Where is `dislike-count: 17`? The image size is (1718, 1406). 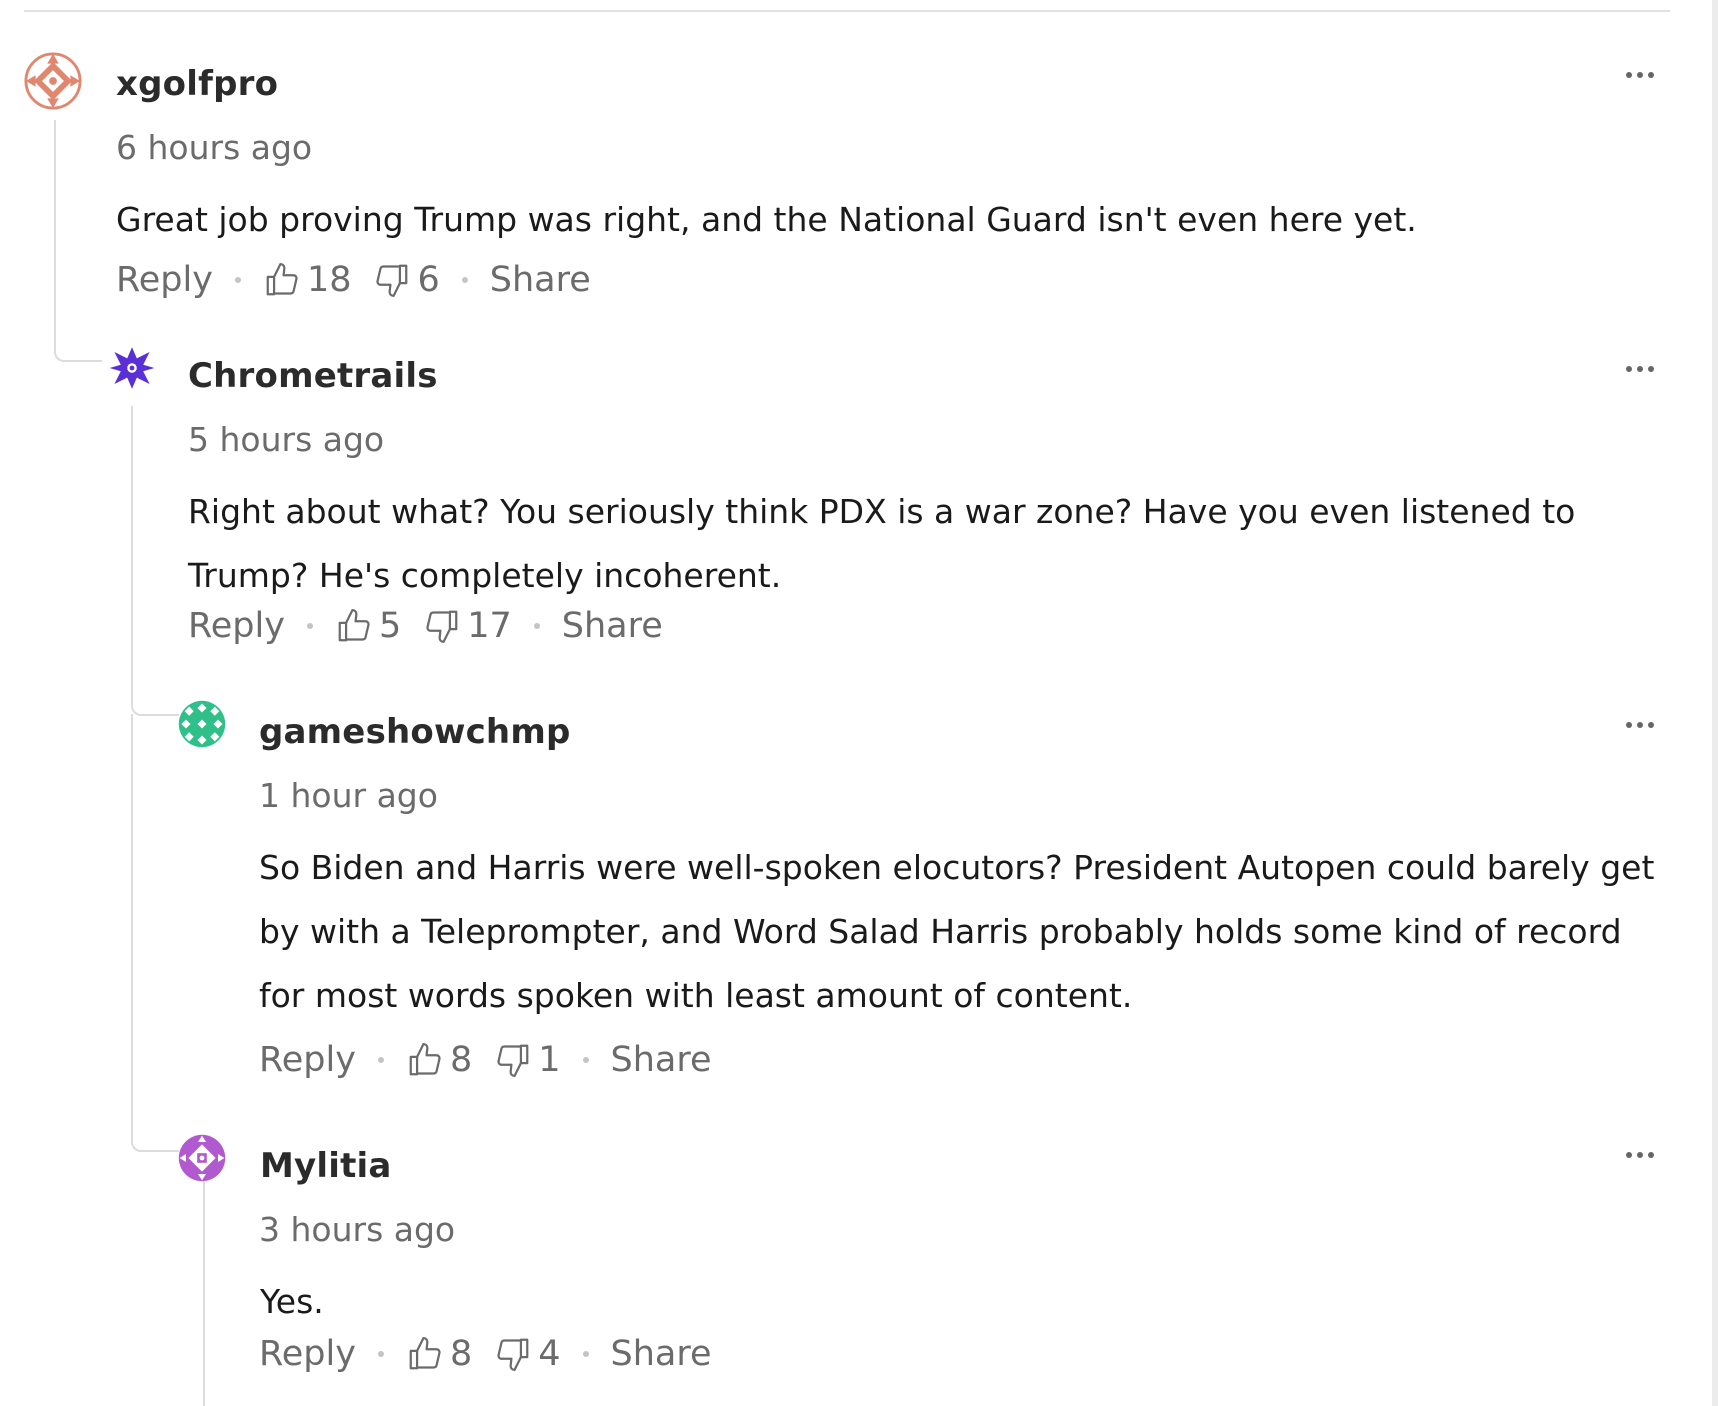 dislike-count: 17 is located at coordinates (489, 626).